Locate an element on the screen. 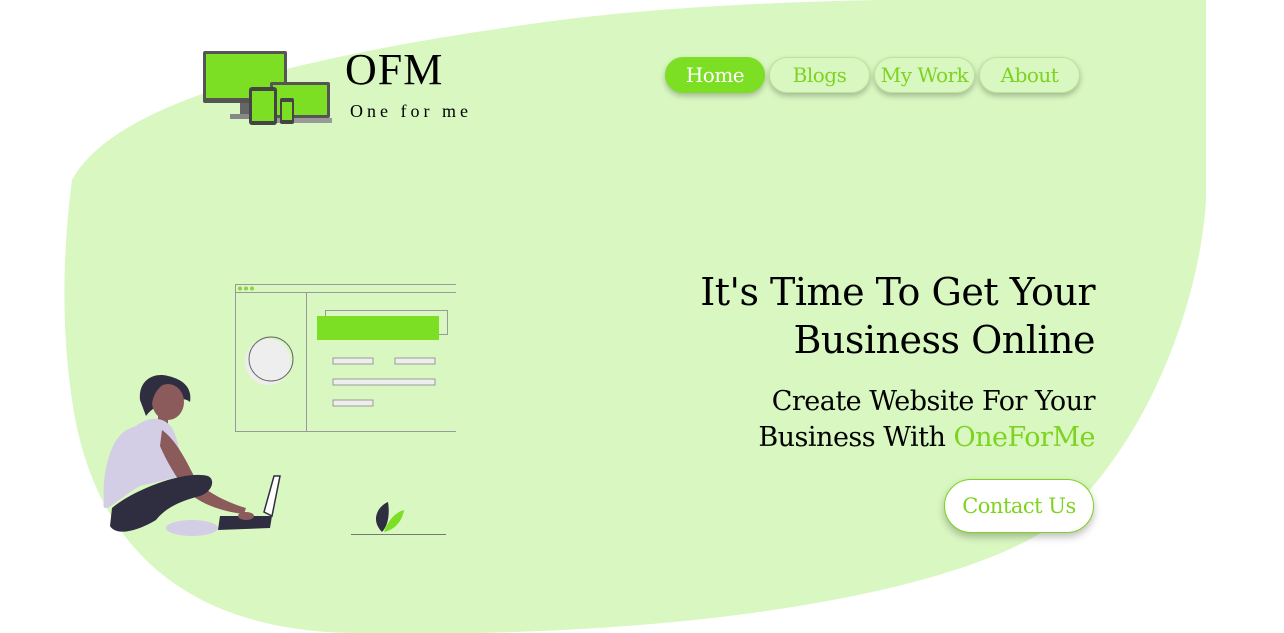 This screenshot has height=633, width=1284. hero-title: It's Time To Get Your Business Online is located at coordinates (835, 316).